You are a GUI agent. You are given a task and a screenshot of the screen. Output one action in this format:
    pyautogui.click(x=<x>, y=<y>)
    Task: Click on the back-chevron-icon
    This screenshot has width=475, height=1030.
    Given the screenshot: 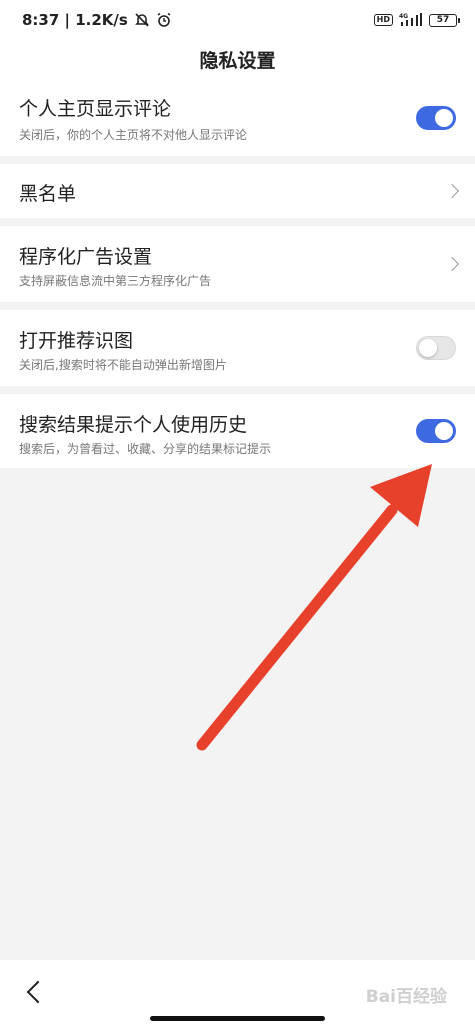 What is the action you would take?
    pyautogui.click(x=38, y=992)
    